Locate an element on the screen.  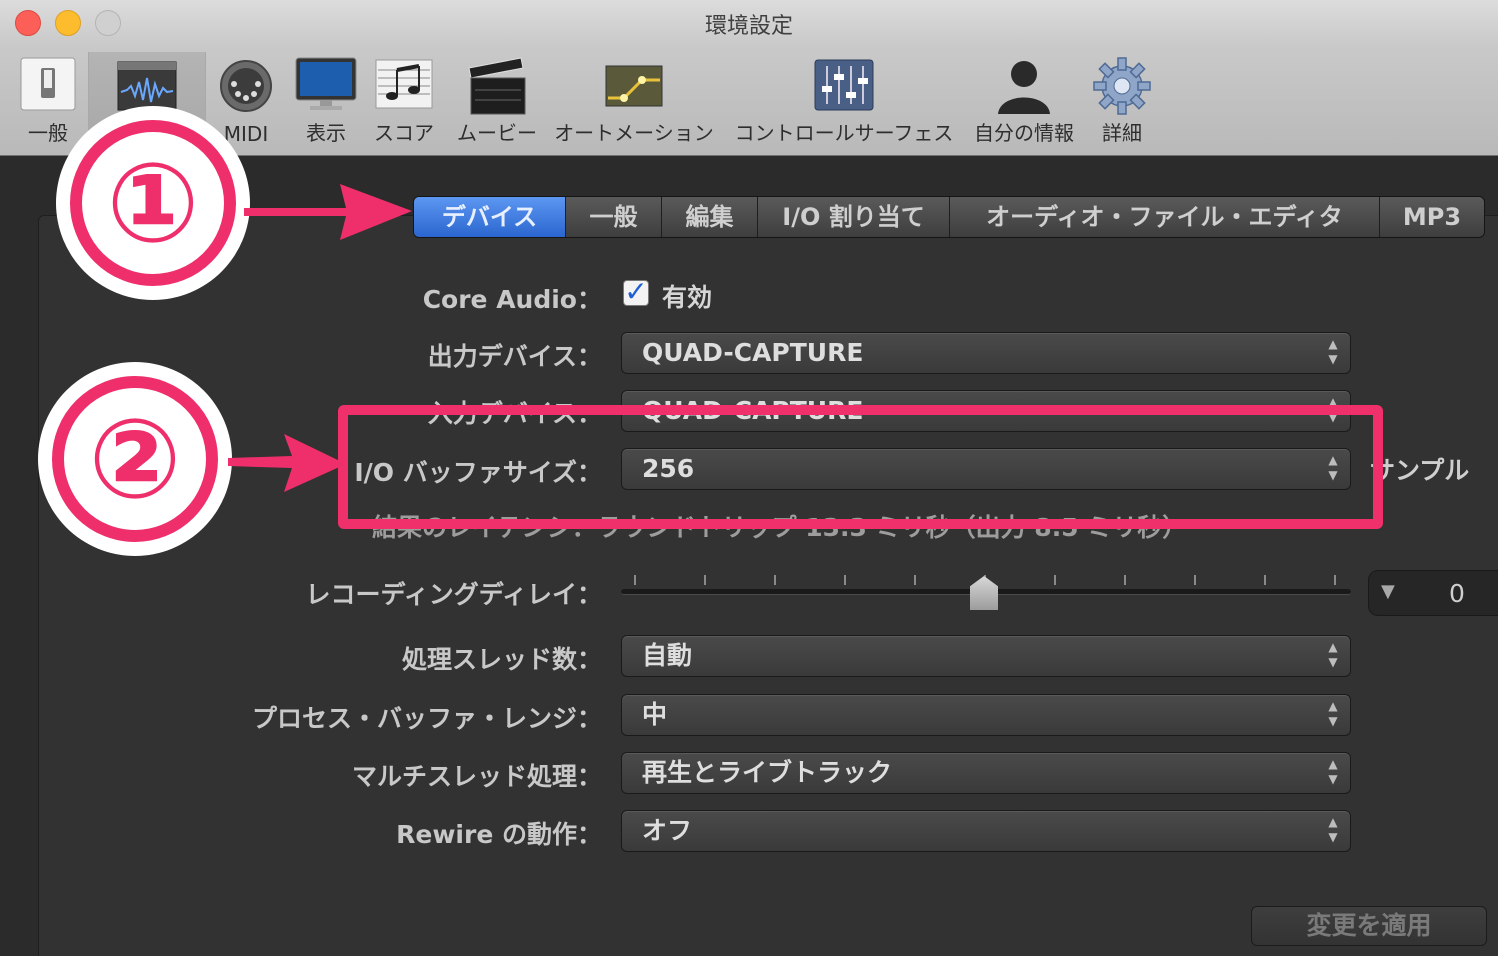
output-device-select: QUAD-CAPTURE ▲ ▼ is located at coordinates (986, 353).